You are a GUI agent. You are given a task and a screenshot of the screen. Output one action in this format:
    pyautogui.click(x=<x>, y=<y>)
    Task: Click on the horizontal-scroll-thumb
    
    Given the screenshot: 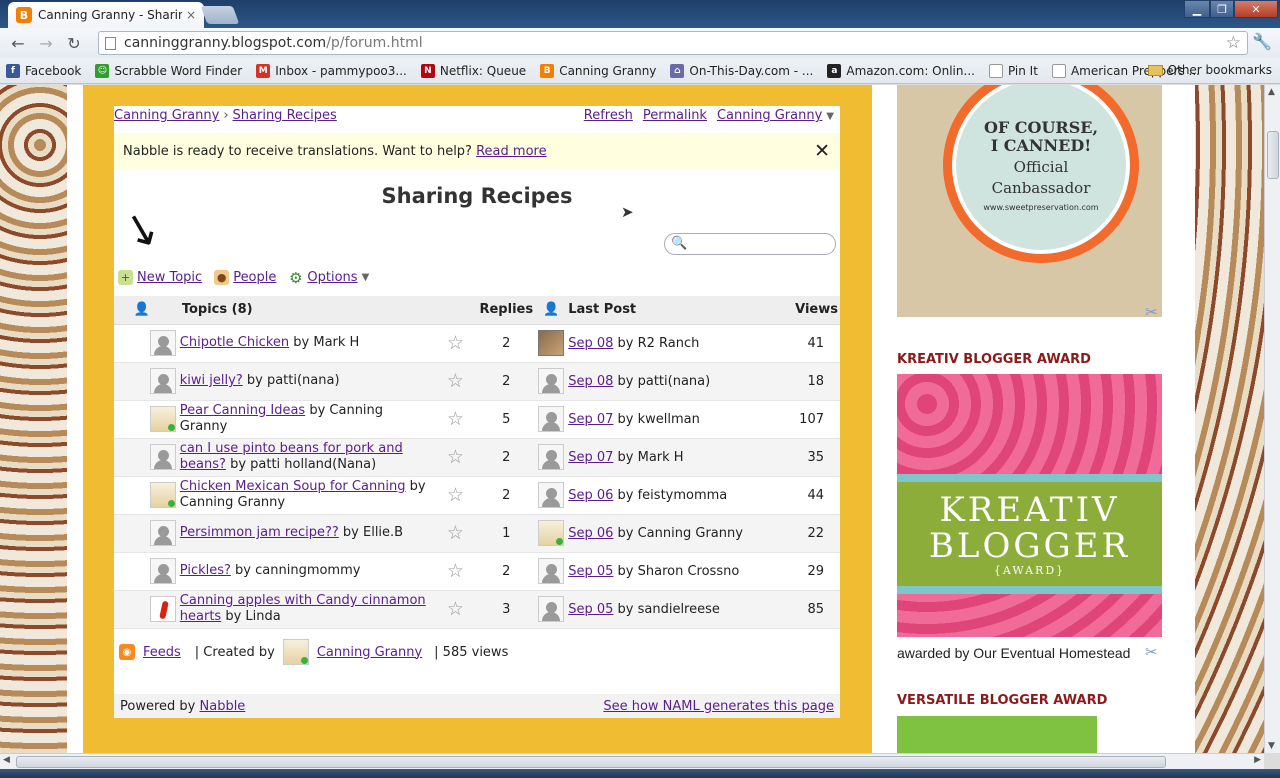 What is the action you would take?
    pyautogui.click(x=591, y=762)
    